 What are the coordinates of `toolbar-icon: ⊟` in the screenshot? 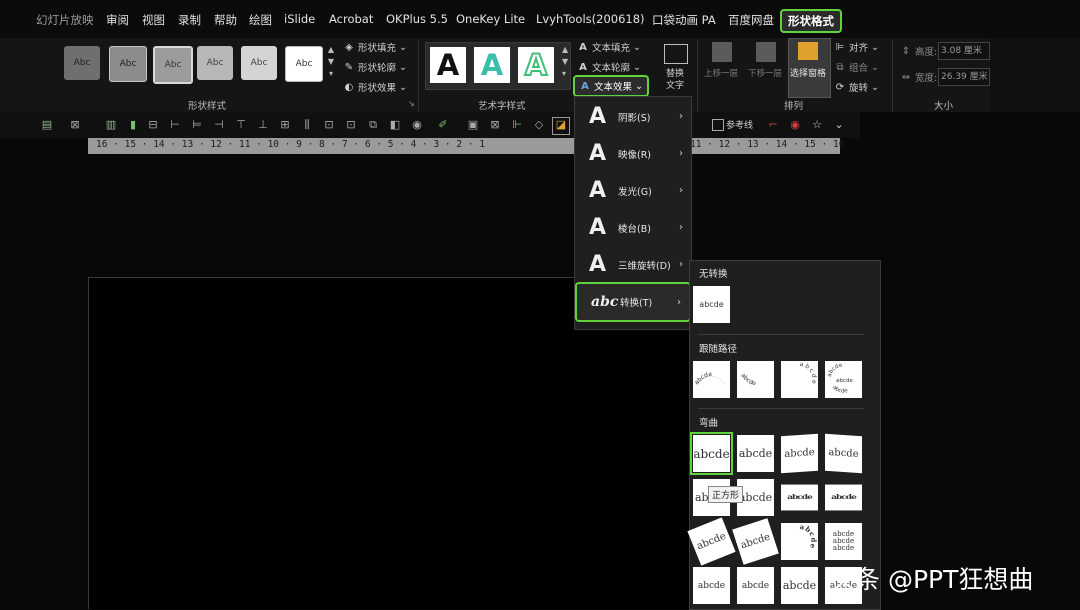 It's located at (153, 125).